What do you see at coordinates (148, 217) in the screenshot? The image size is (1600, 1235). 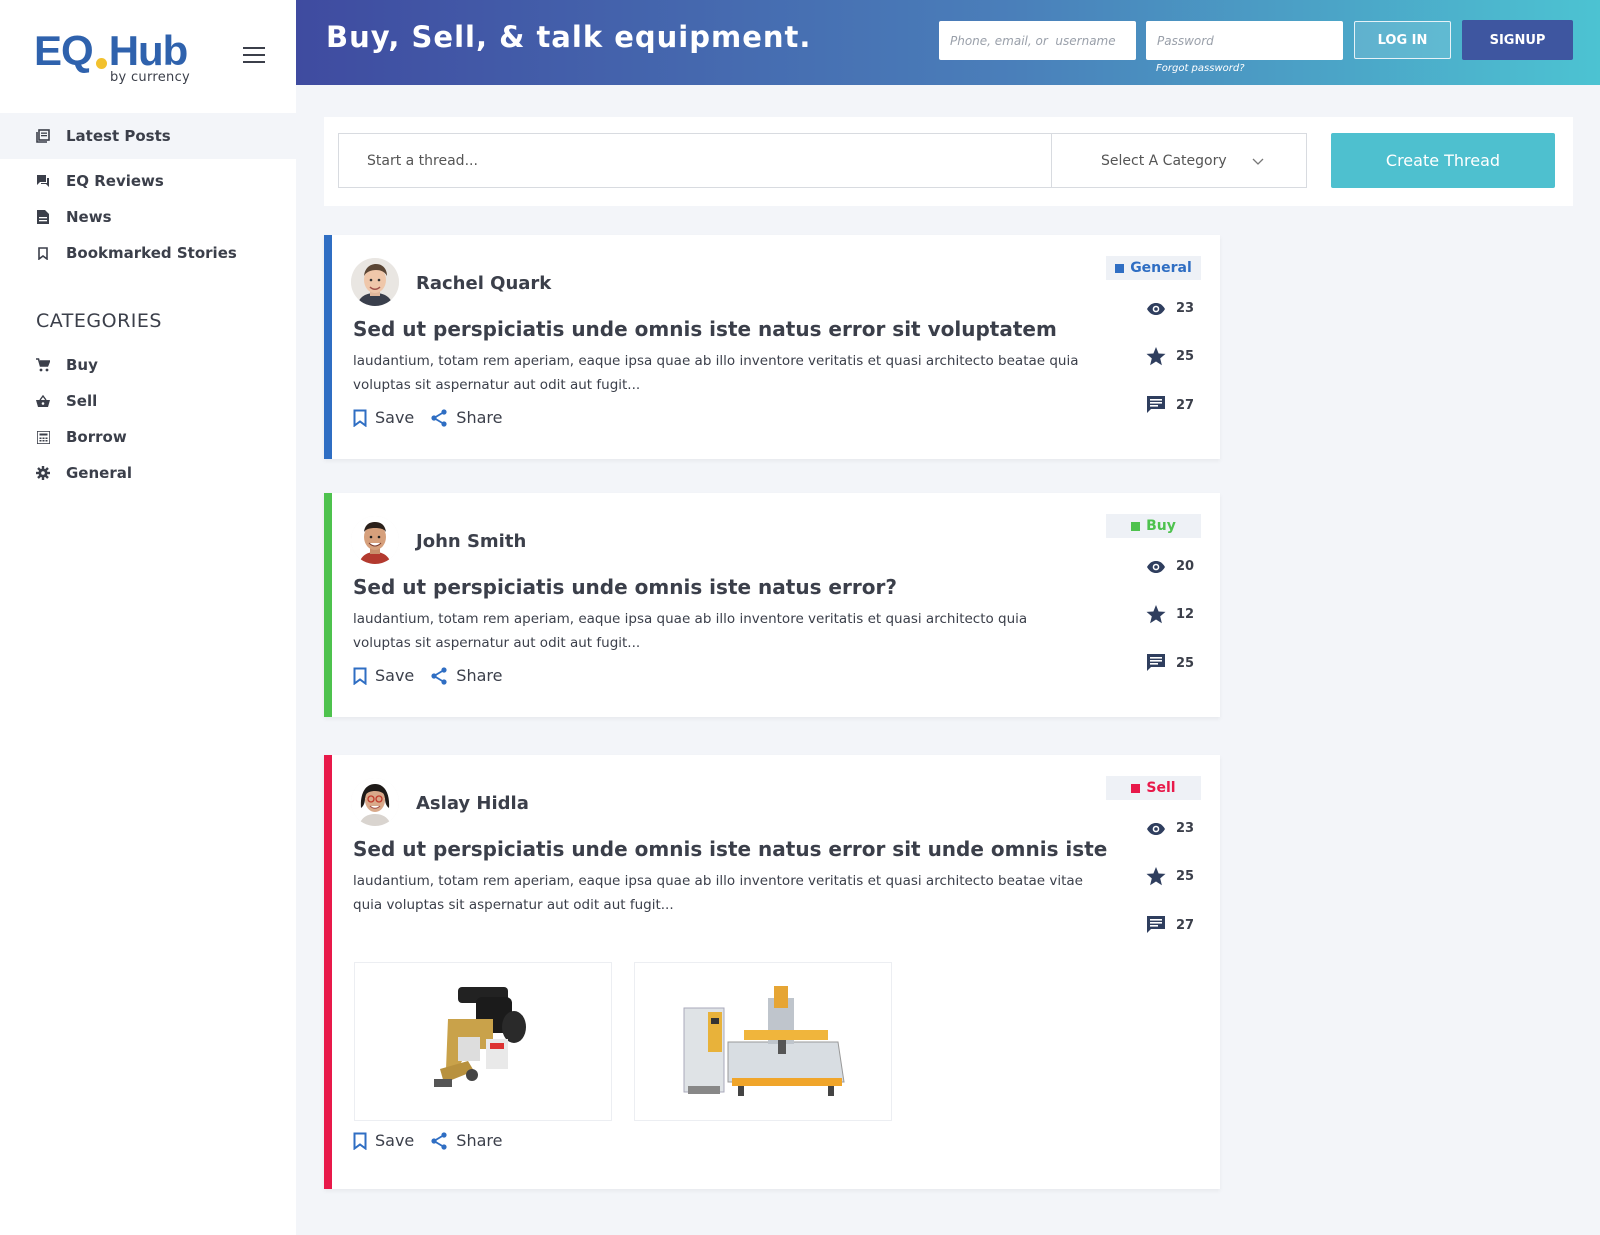 I see `nav-item-news: News` at bounding box center [148, 217].